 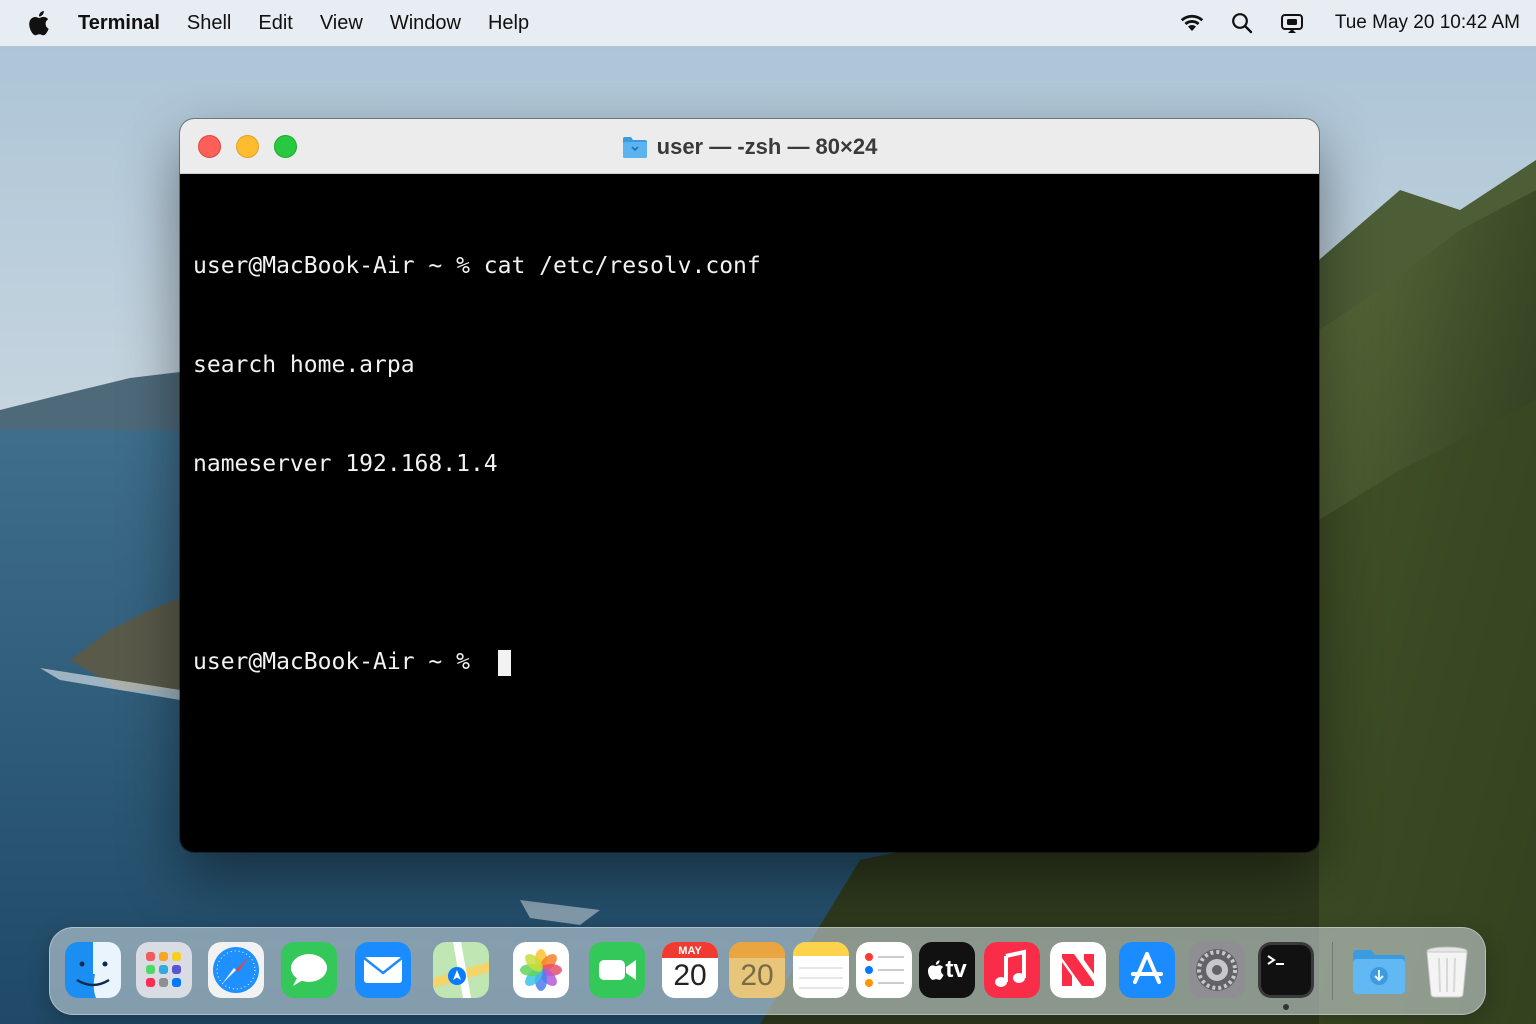 What do you see at coordinates (635, 147) in the screenshot?
I see `home-folder-icon` at bounding box center [635, 147].